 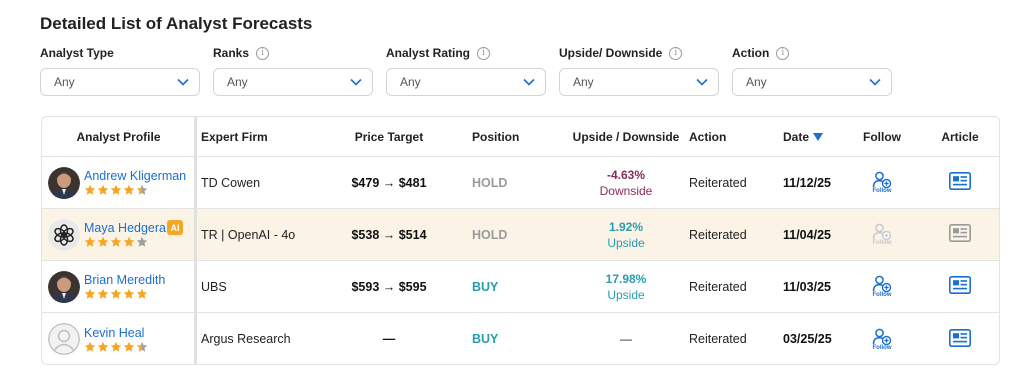 I want to click on filter-action: Action i Any, so click(x=812, y=70).